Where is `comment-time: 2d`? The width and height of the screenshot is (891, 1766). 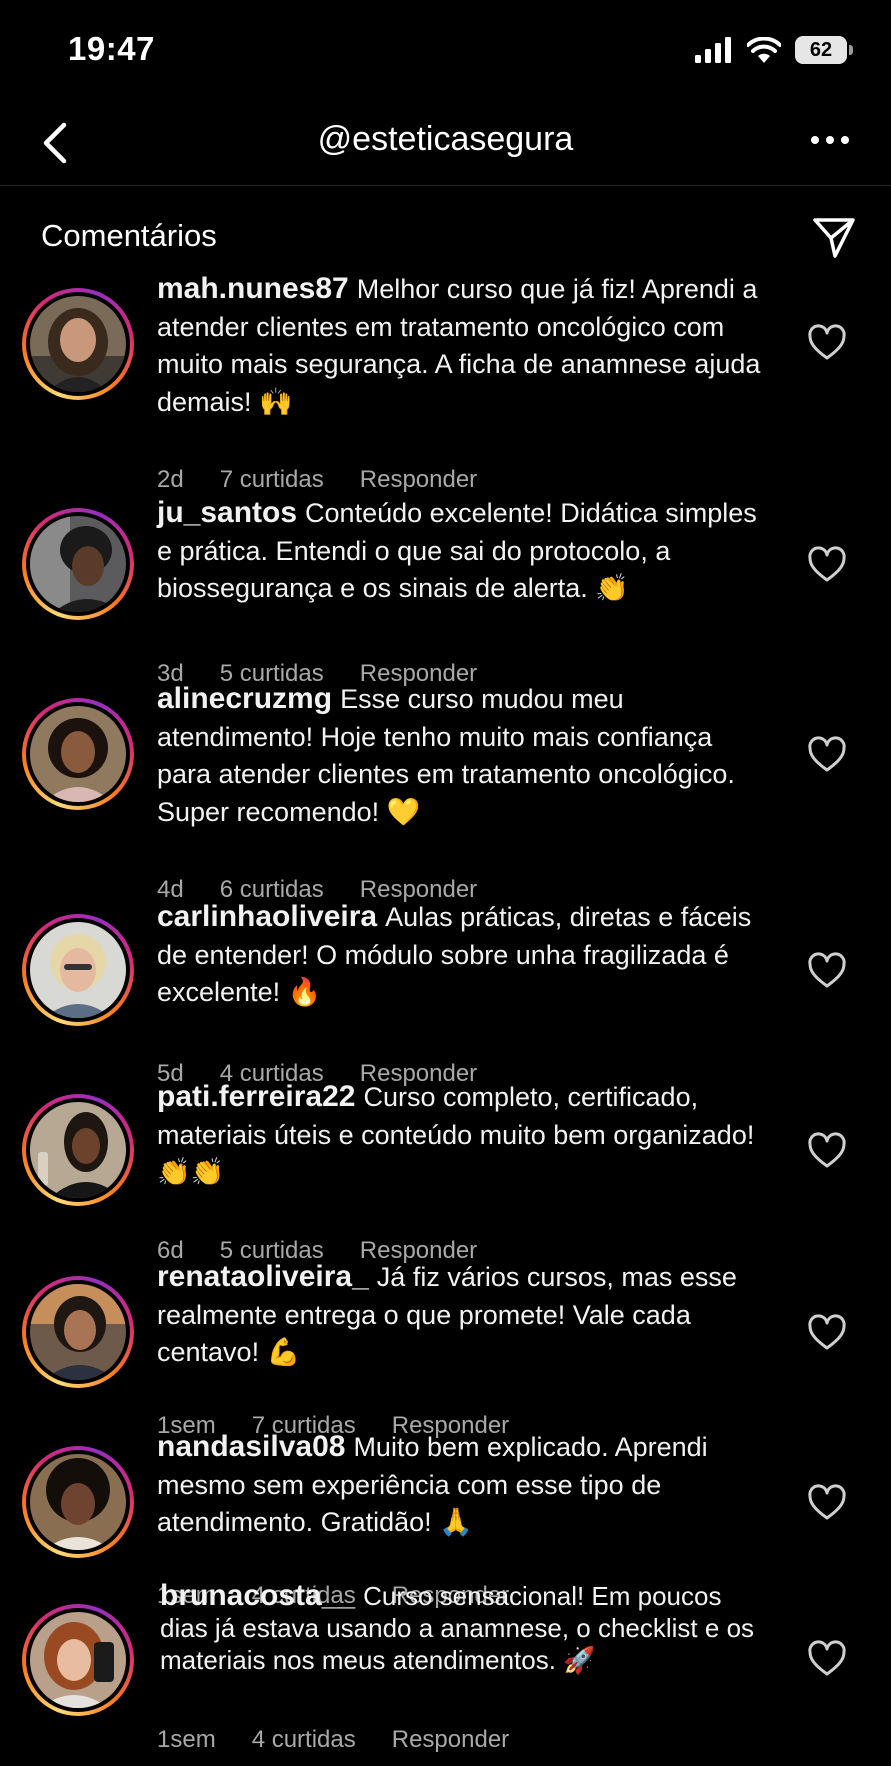
comment-time: 2d is located at coordinates (170, 479).